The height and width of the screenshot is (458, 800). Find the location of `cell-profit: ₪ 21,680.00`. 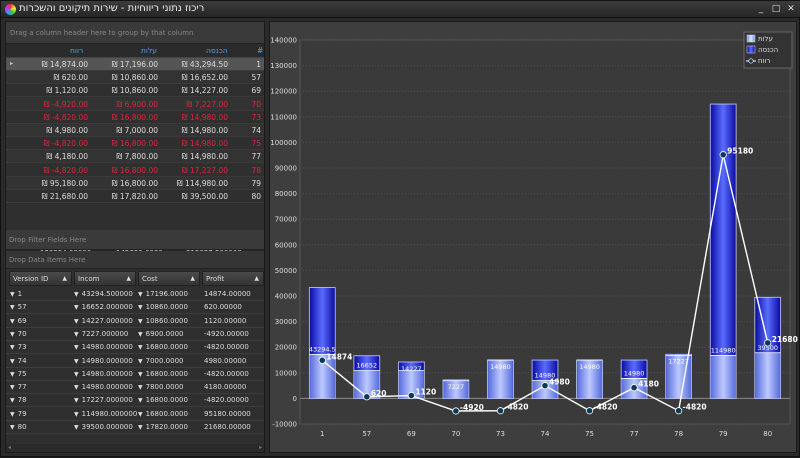

cell-profit: ₪ 21,680.00 is located at coordinates (64, 196).